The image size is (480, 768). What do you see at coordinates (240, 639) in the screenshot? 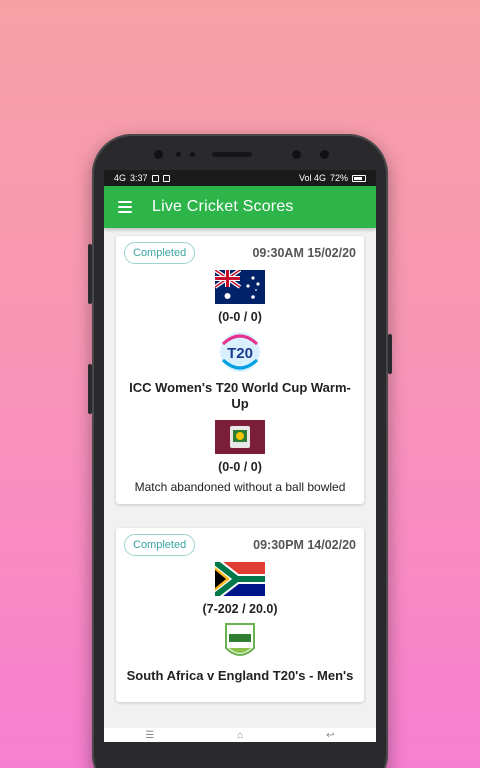
I see `international-series-logo-icon` at bounding box center [240, 639].